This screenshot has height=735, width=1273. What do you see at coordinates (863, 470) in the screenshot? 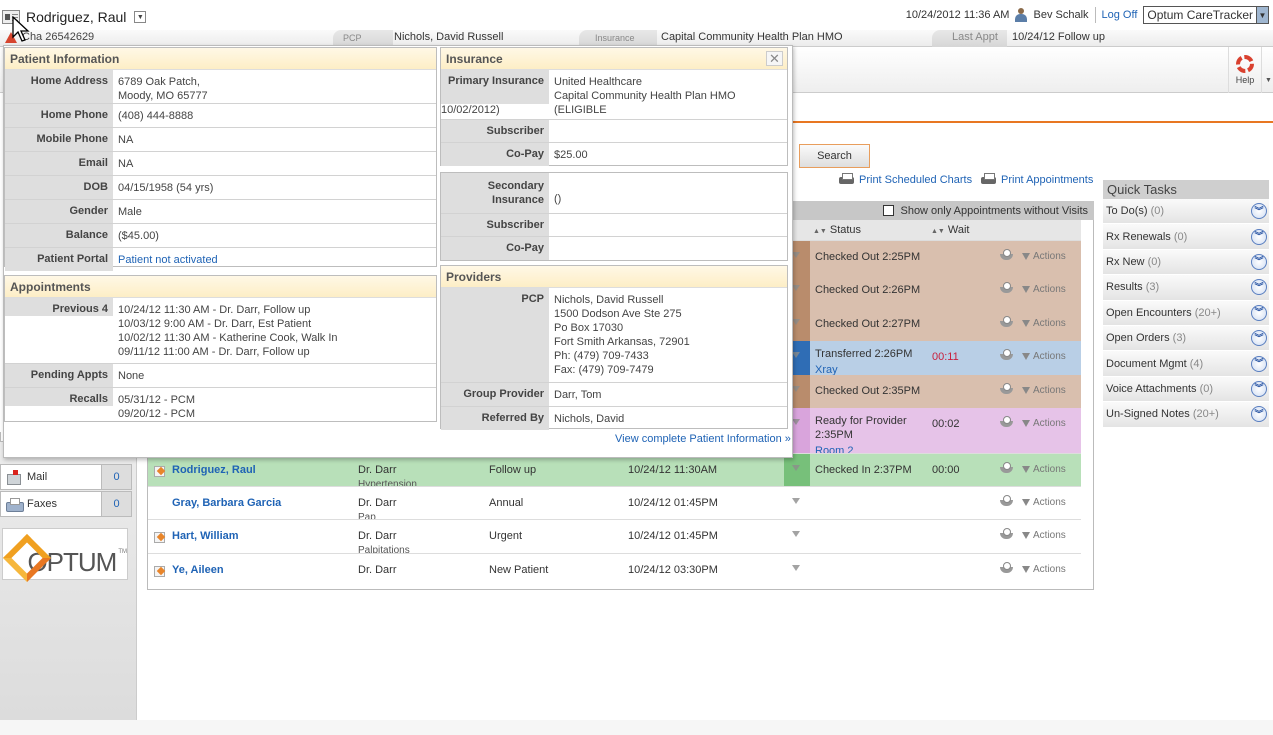
I see `status-cell: Checked In 2:37PM` at bounding box center [863, 470].